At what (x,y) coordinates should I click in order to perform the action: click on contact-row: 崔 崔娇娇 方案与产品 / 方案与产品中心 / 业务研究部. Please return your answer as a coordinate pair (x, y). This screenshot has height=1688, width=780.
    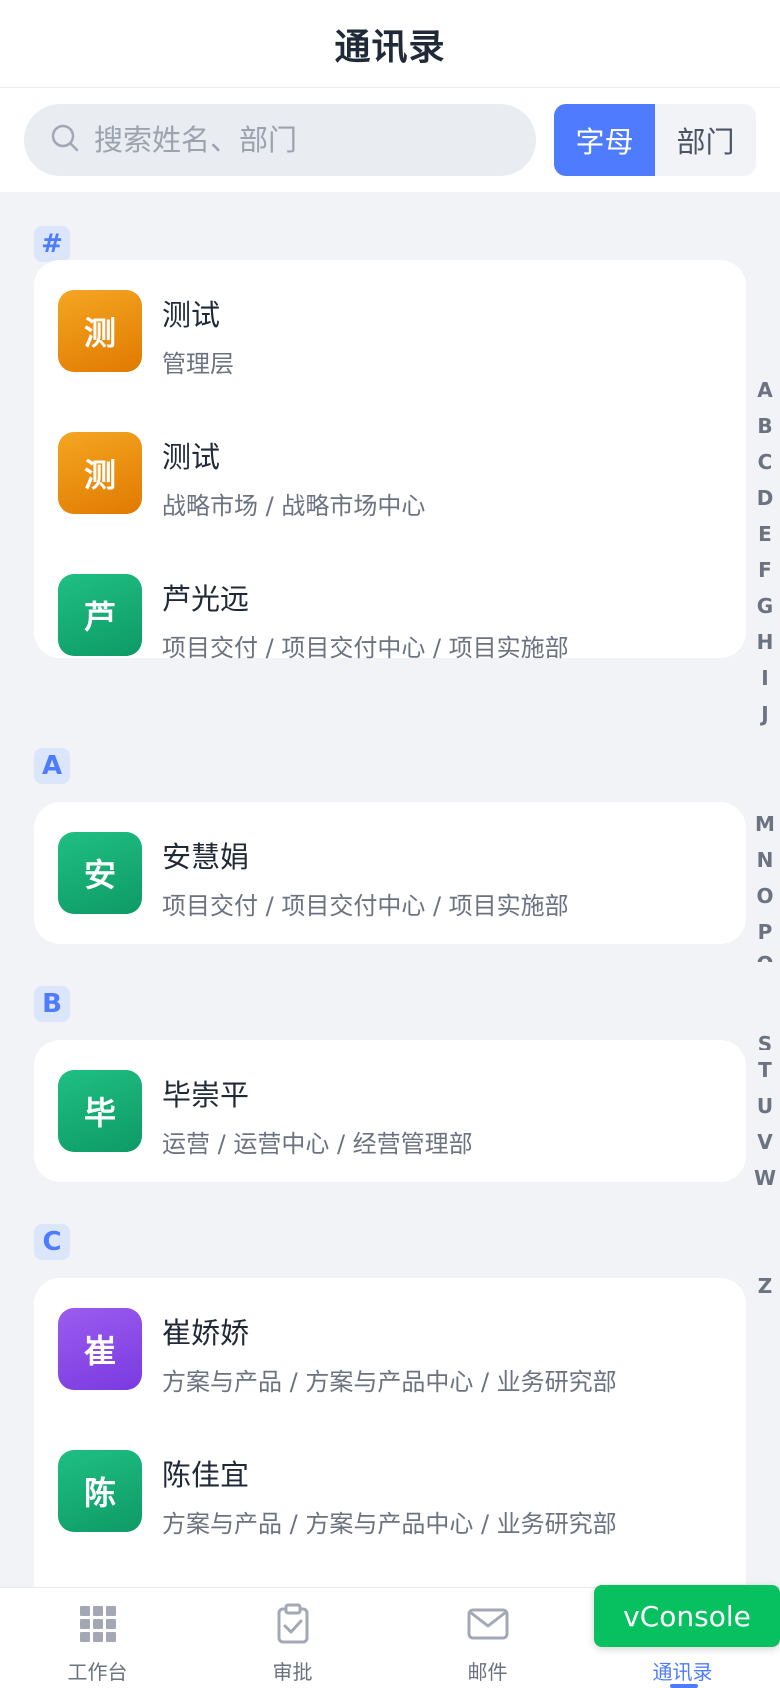
    Looking at the image, I should click on (390, 1349).